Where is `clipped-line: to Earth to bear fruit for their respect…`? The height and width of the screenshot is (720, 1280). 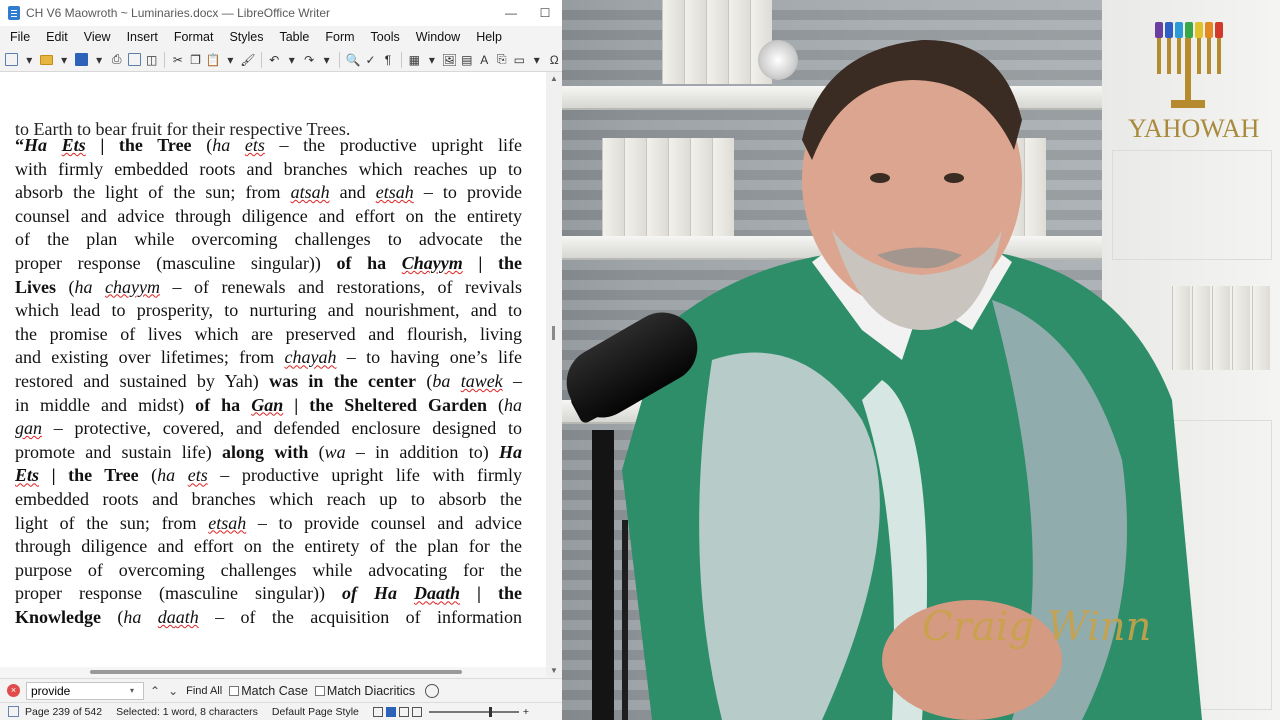
clipped-line: to Earth to bear fruit for their respect… is located at coordinates (183, 129).